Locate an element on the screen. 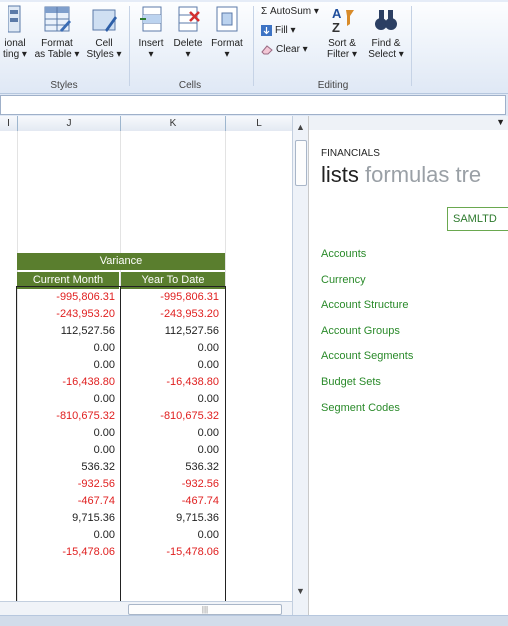  format-button: Format ▾ is located at coordinates (227, 32).